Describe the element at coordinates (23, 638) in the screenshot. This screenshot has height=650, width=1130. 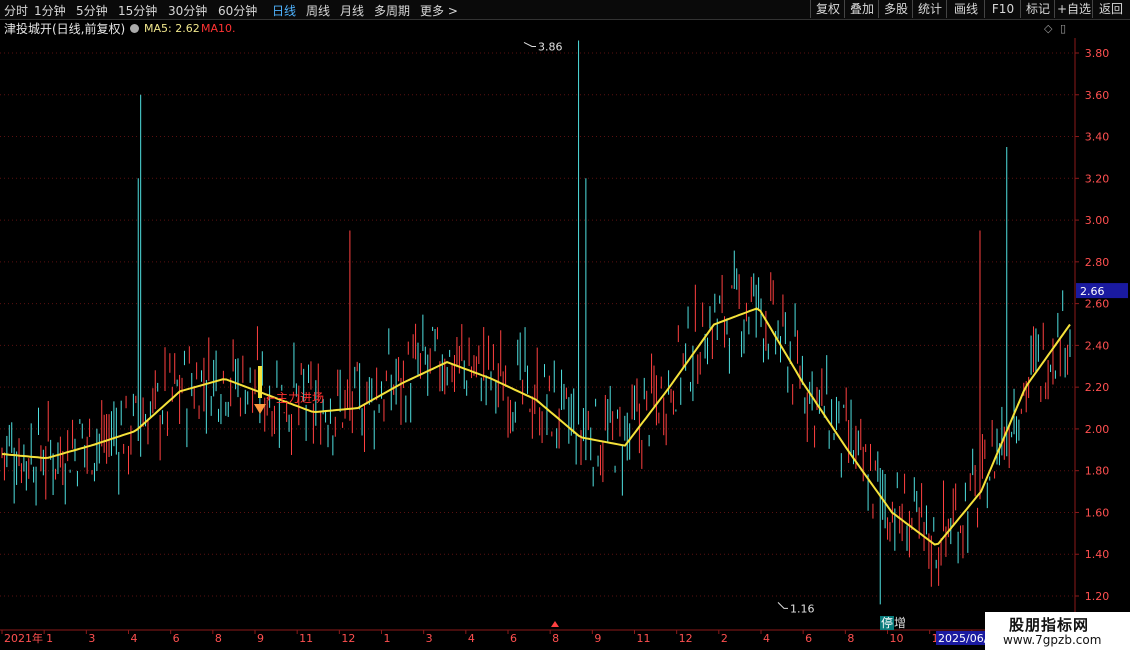
I see `time-axis-label: 2021年` at that location.